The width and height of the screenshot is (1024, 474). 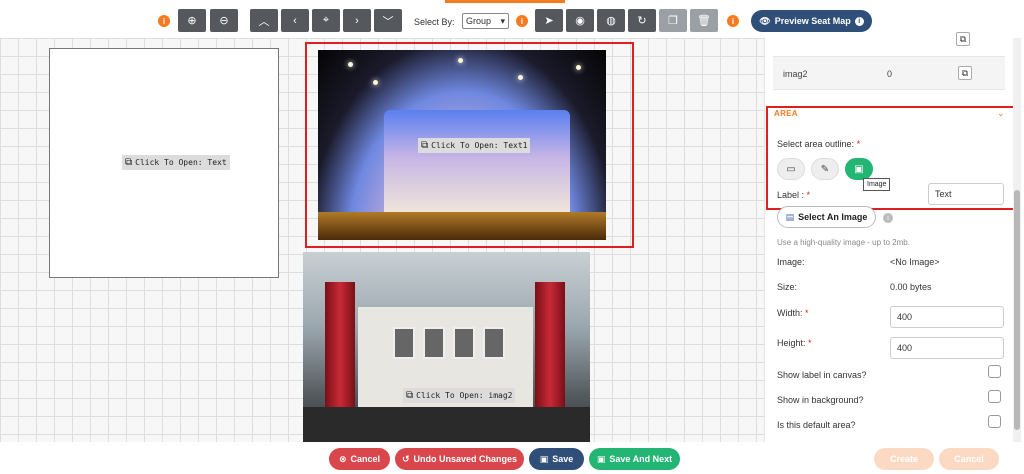 I want to click on image-icon: ▣, so click(x=859, y=169).